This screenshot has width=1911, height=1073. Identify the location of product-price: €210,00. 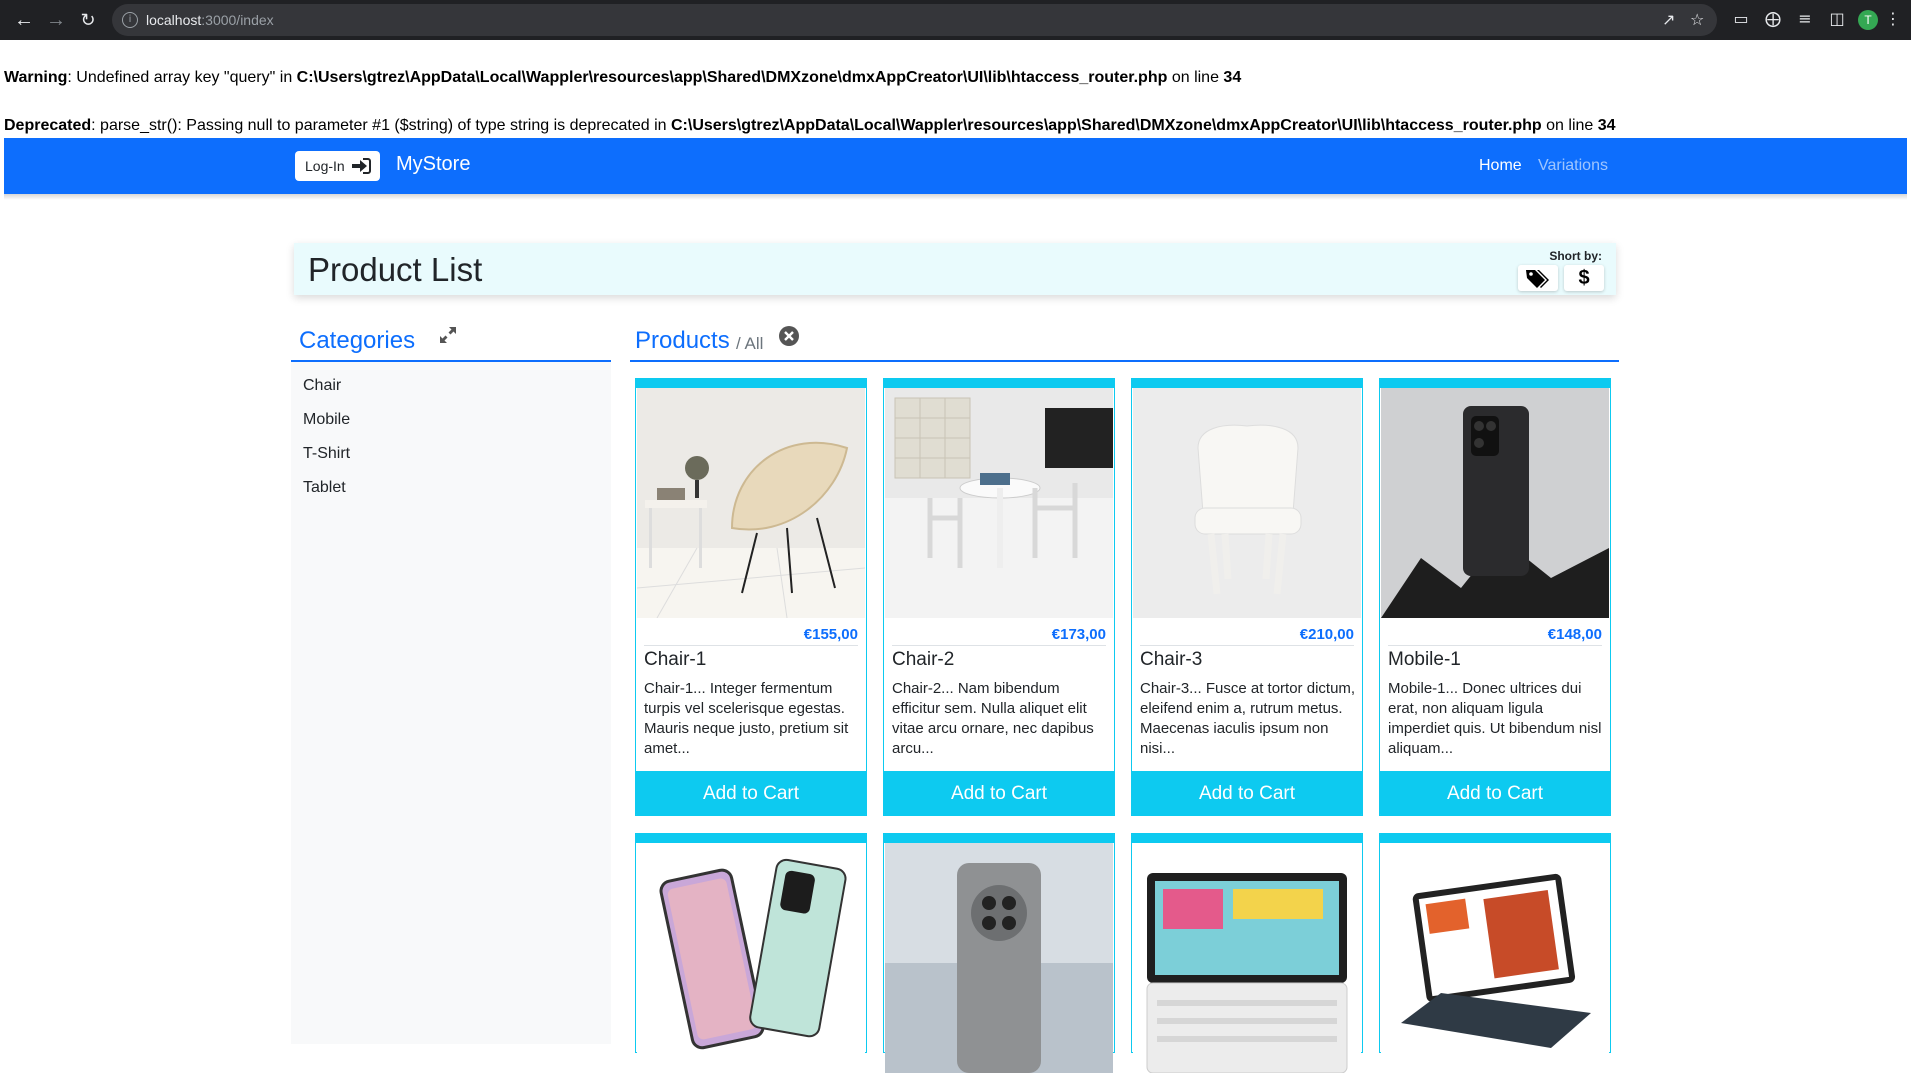
(1326, 634).